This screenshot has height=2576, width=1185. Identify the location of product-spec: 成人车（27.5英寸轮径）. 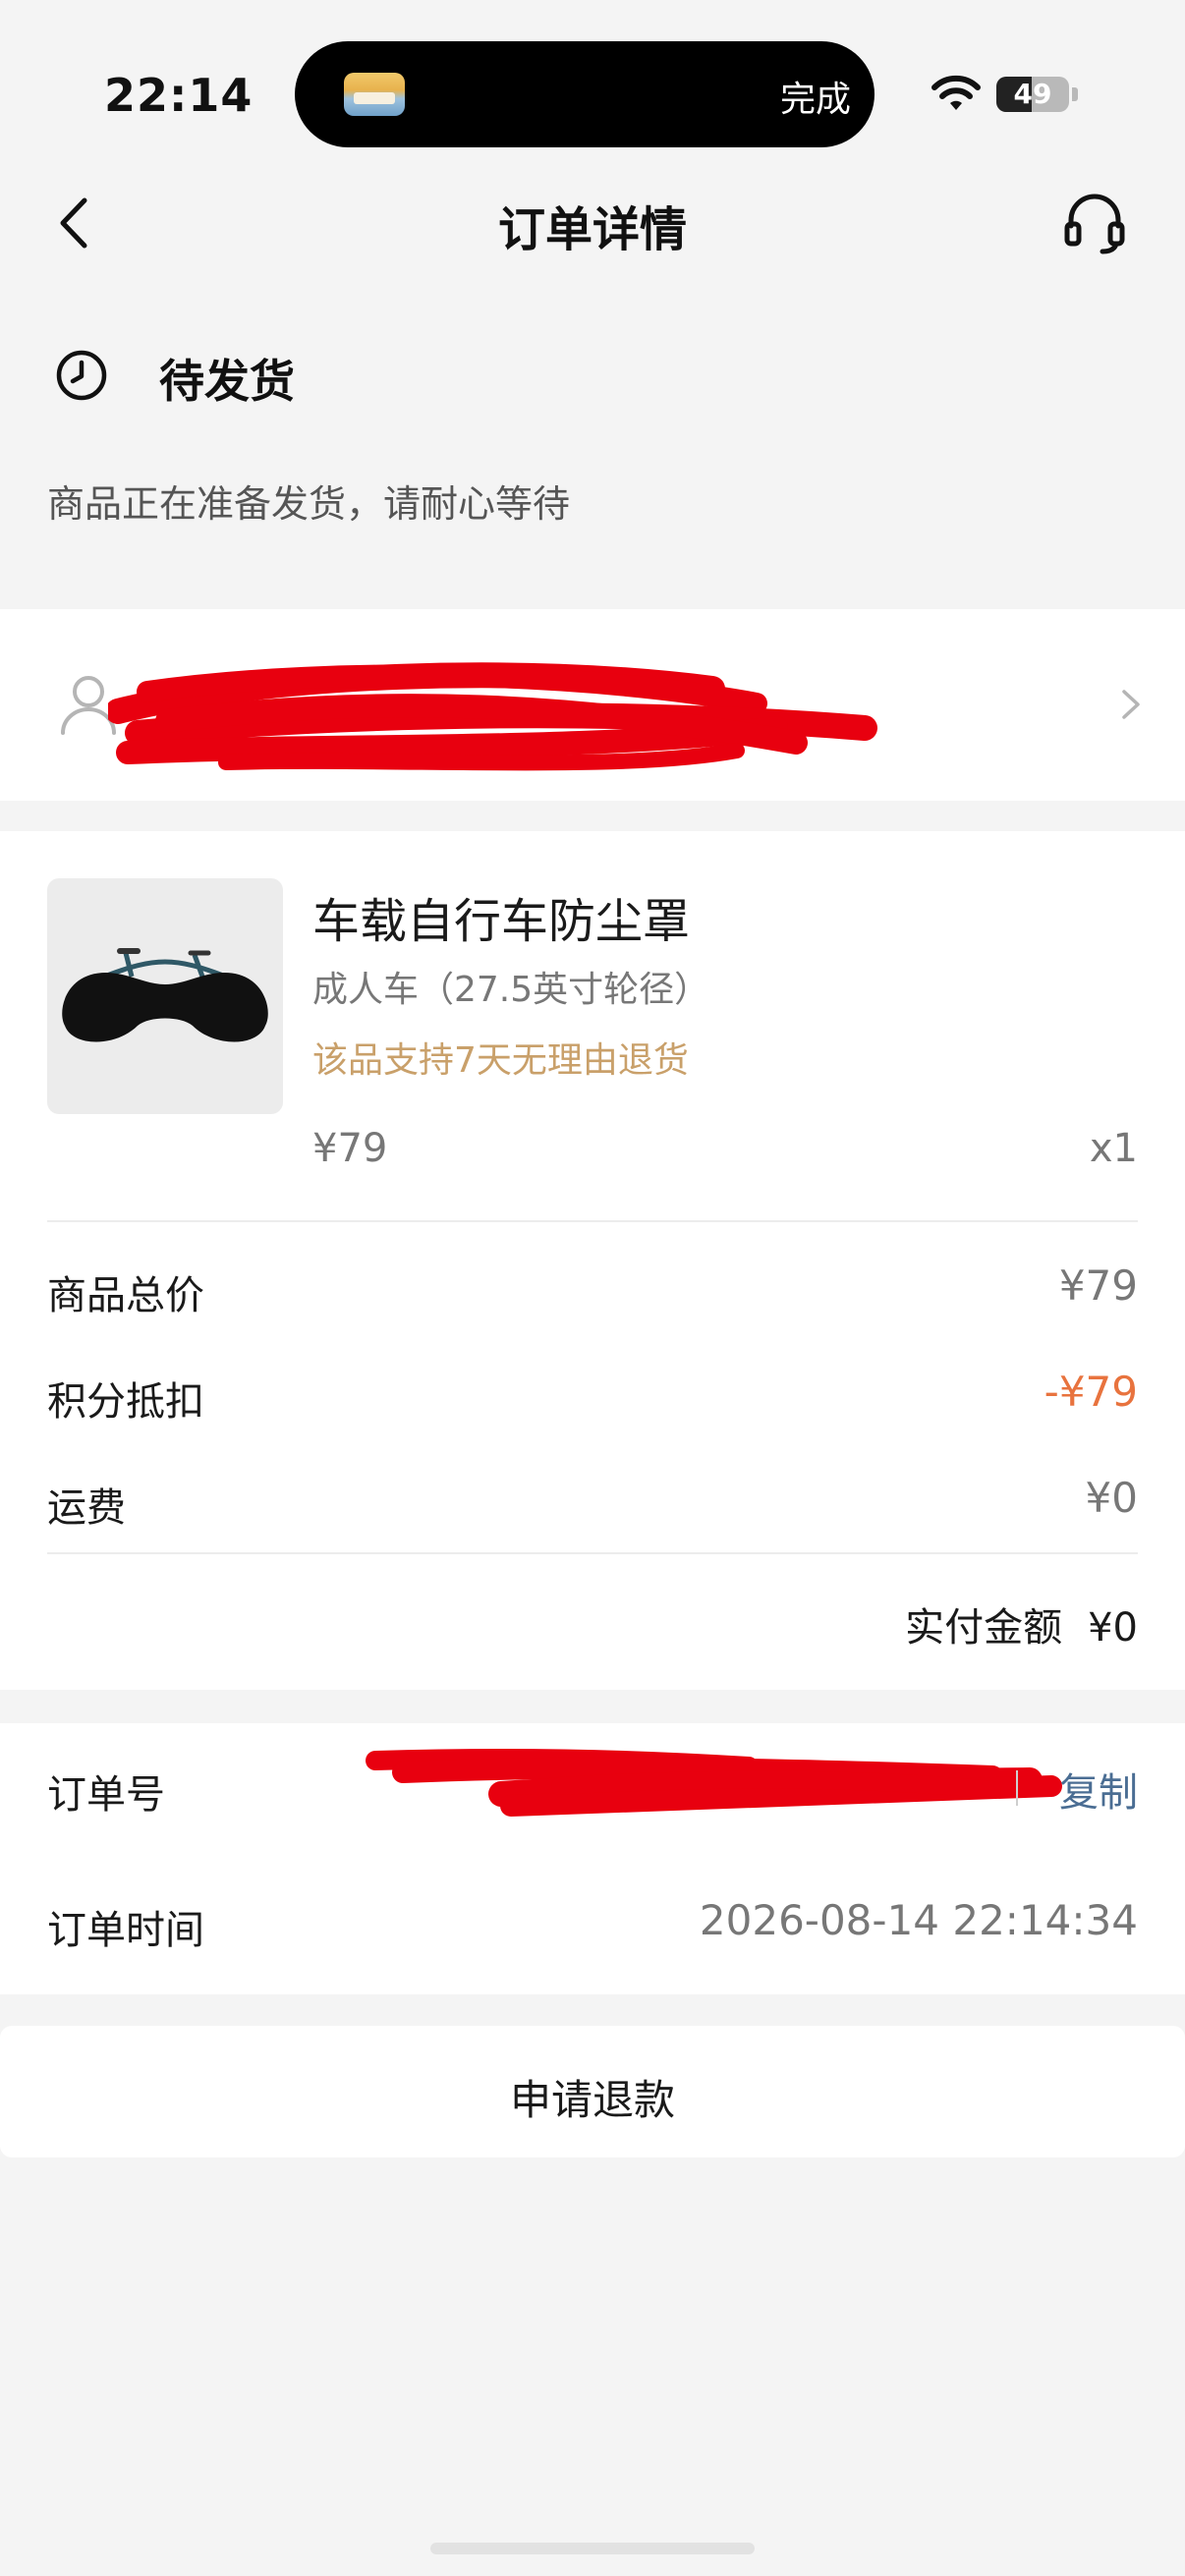
(511, 990).